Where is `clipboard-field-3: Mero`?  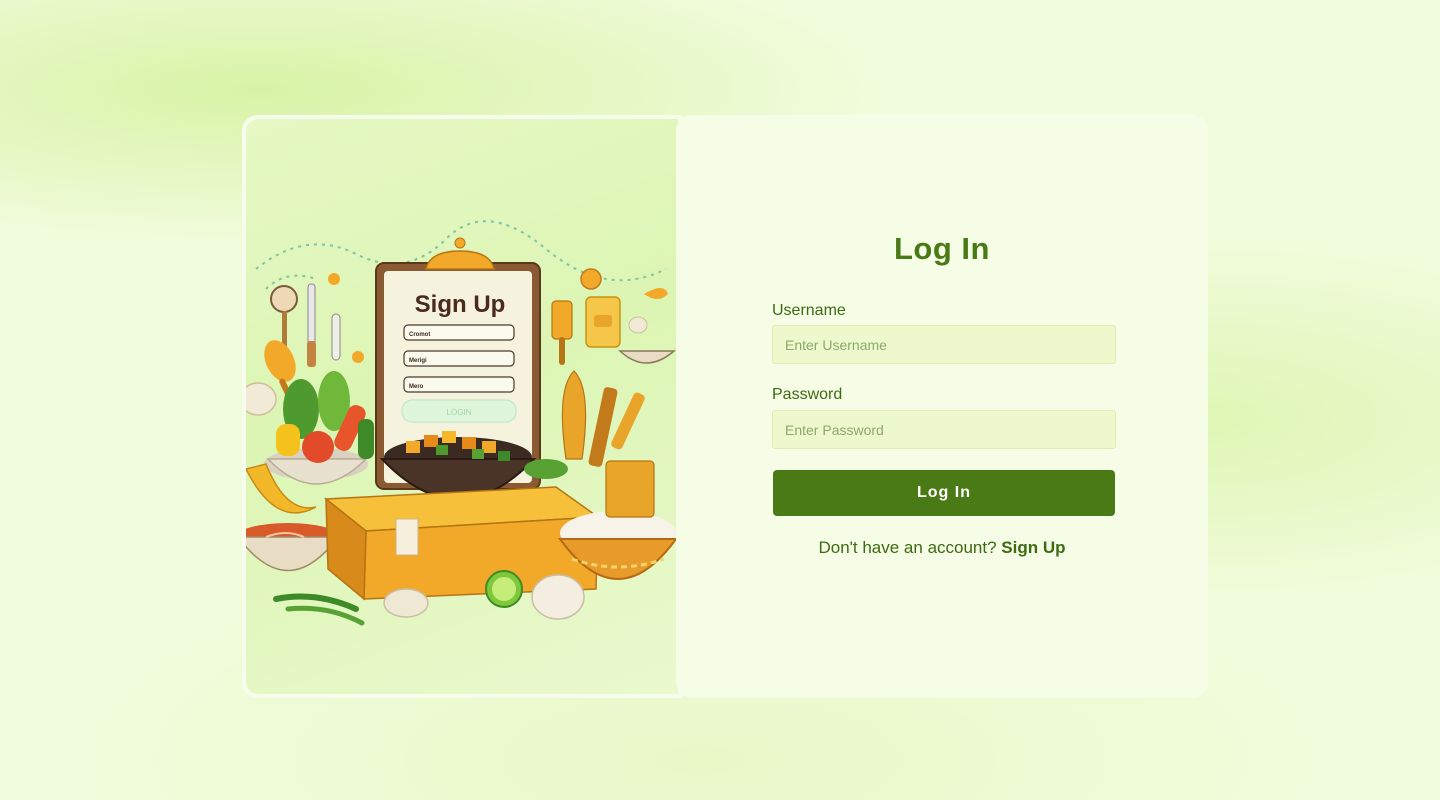
clipboard-field-3: Mero is located at coordinates (416, 387).